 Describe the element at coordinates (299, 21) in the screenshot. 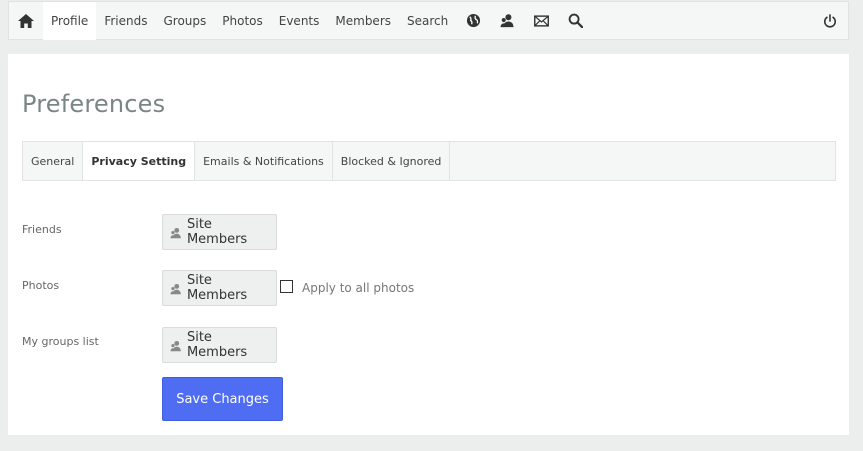

I see `nav-events: Events` at that location.